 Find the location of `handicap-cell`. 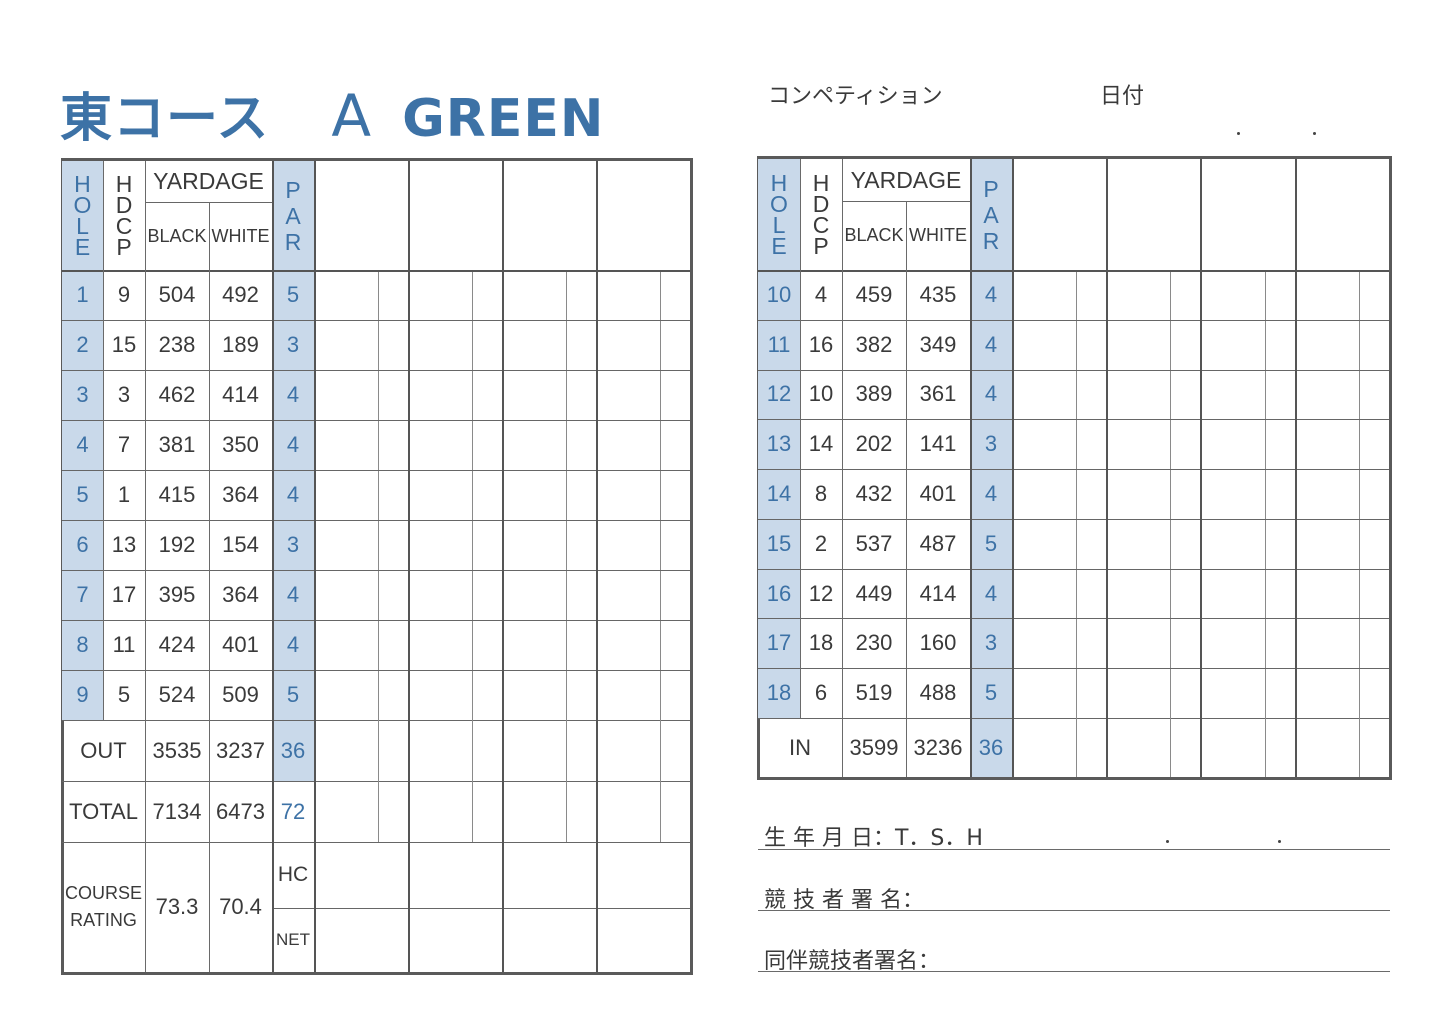

handicap-cell is located at coordinates (455, 875).